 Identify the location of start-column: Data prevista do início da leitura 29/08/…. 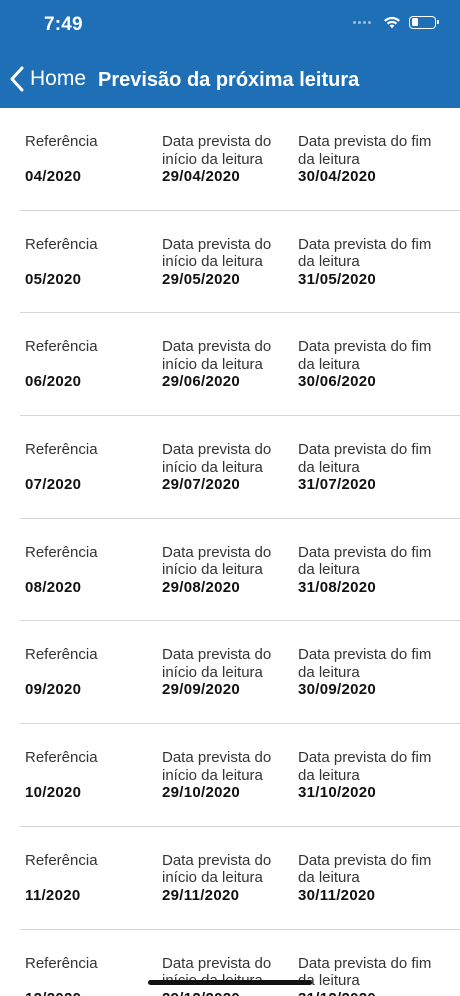
(227, 570).